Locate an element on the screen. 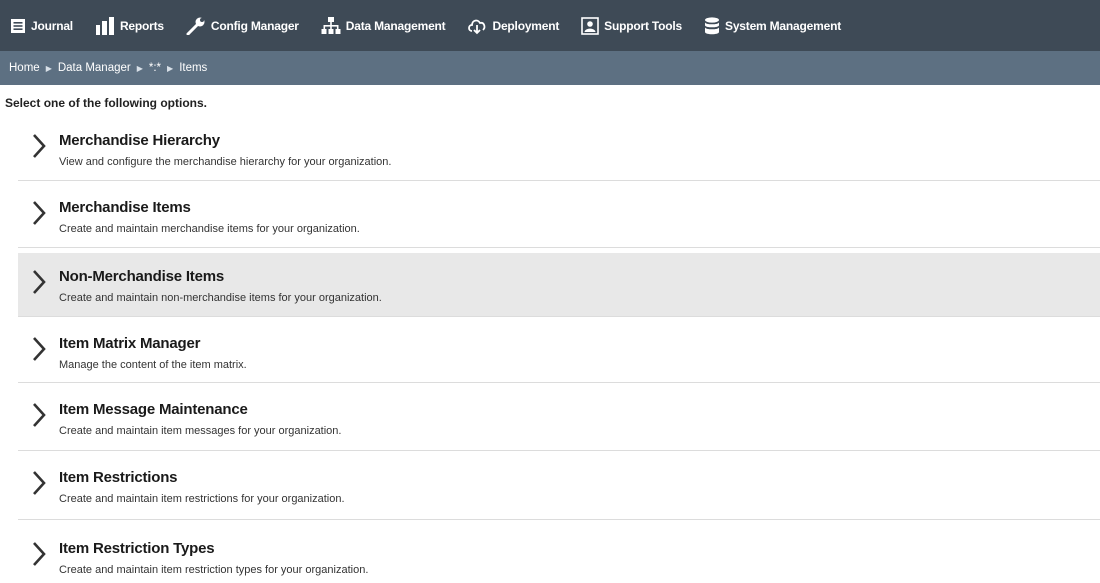 This screenshot has width=1100, height=583. nav-support-tools-label: Support Tools is located at coordinates (643, 25).